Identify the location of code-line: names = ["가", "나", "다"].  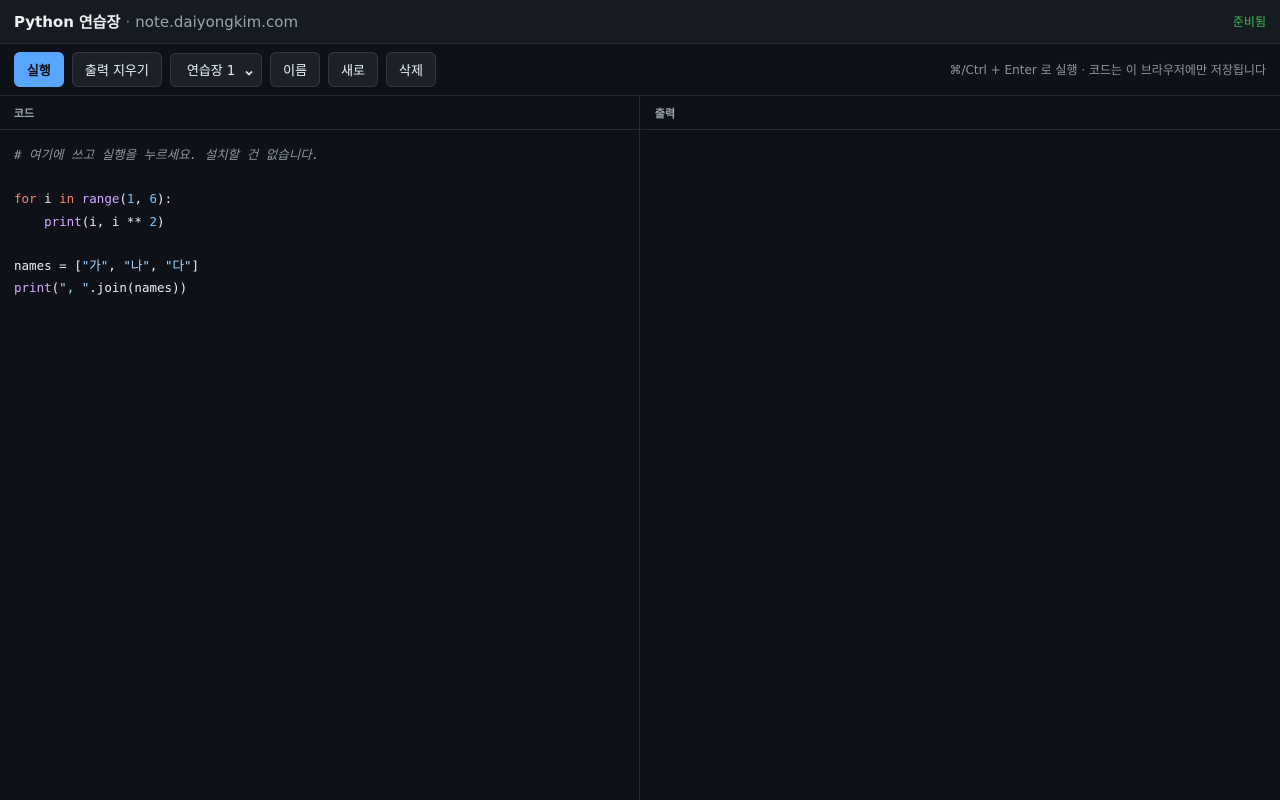
(319, 266).